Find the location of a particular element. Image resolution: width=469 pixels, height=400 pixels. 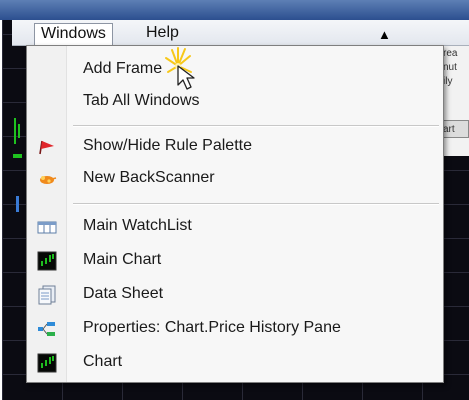

menu-item-new-backscanner: New BackScanner is located at coordinates (235, 179).